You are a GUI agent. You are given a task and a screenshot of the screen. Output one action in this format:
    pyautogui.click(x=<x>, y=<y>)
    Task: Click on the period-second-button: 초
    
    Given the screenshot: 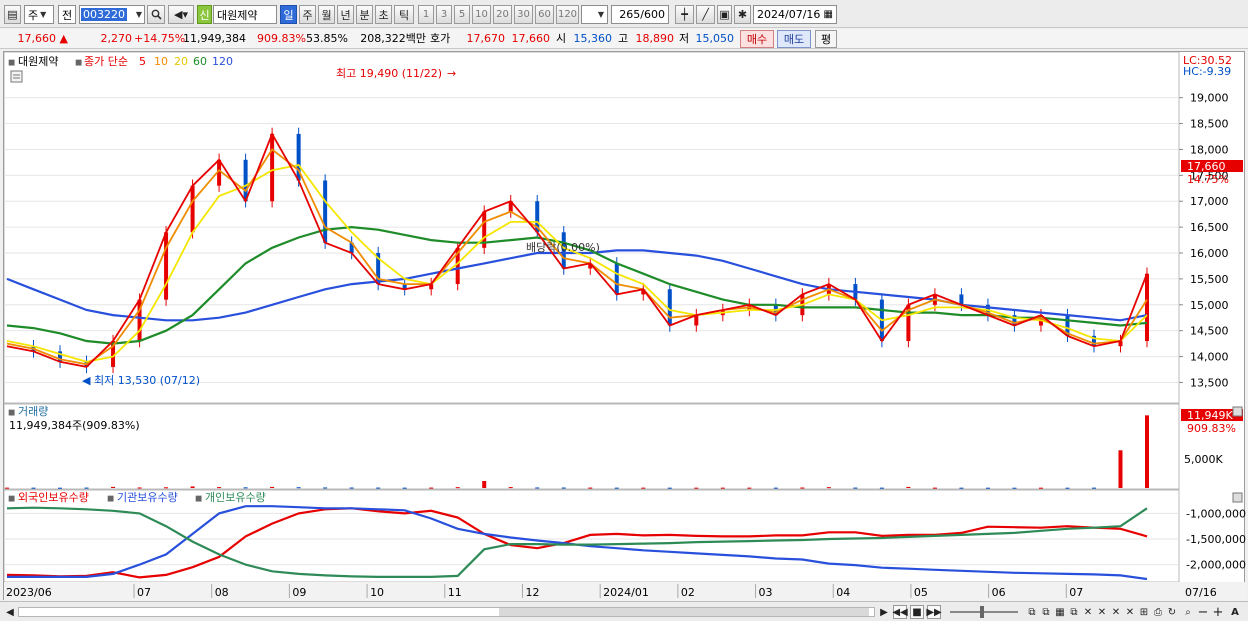 What is the action you would take?
    pyautogui.click(x=383, y=14)
    